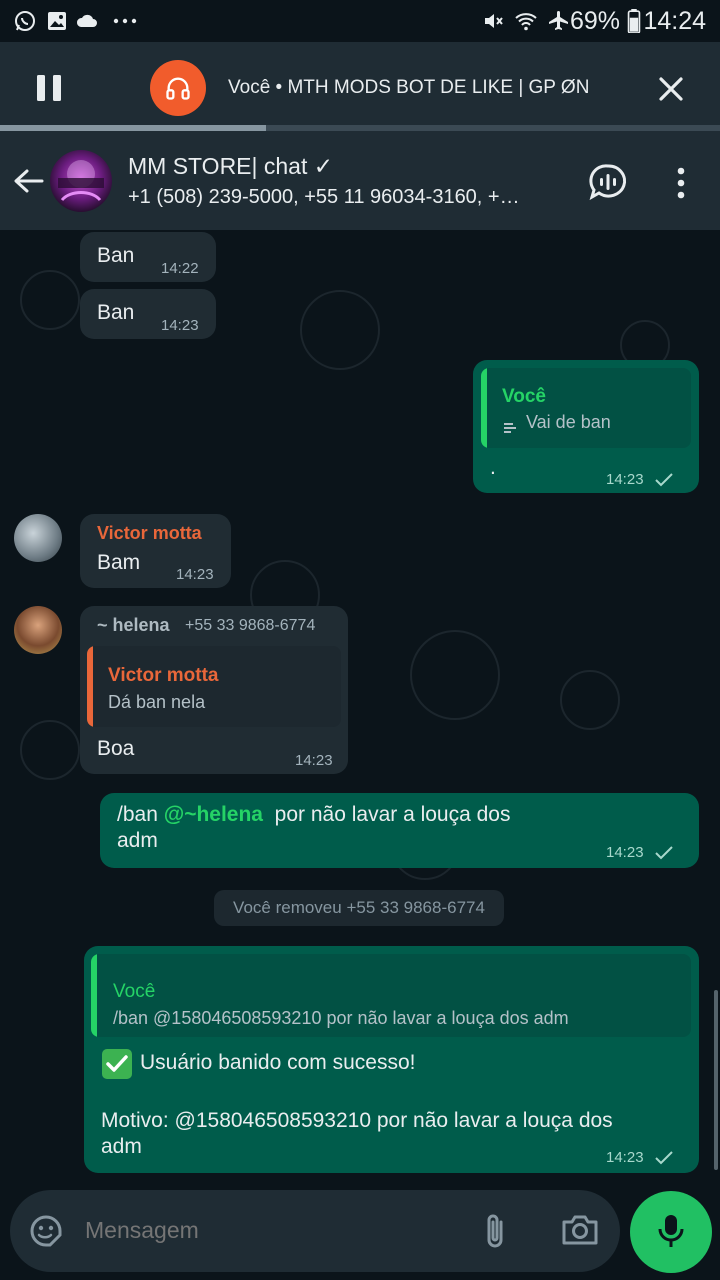 This screenshot has height=1280, width=720. What do you see at coordinates (133, 625) in the screenshot?
I see `sender-name: ~ helena` at bounding box center [133, 625].